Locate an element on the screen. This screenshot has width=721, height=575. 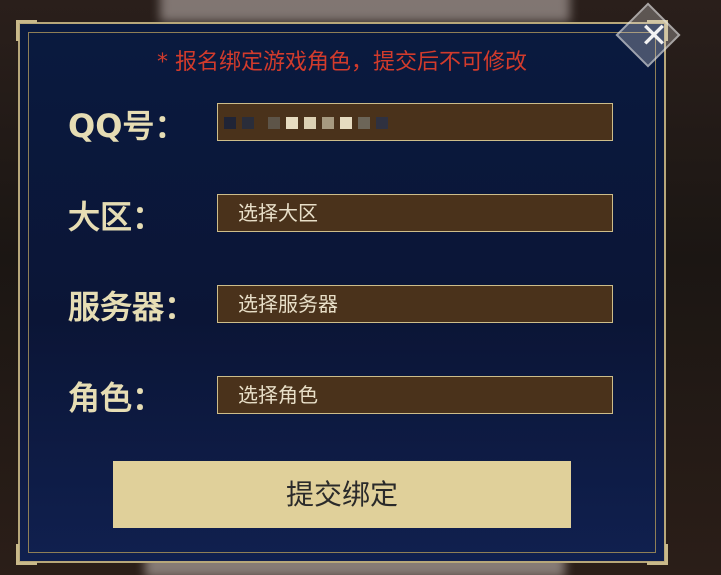
role-select: 选择角色 is located at coordinates (415, 395).